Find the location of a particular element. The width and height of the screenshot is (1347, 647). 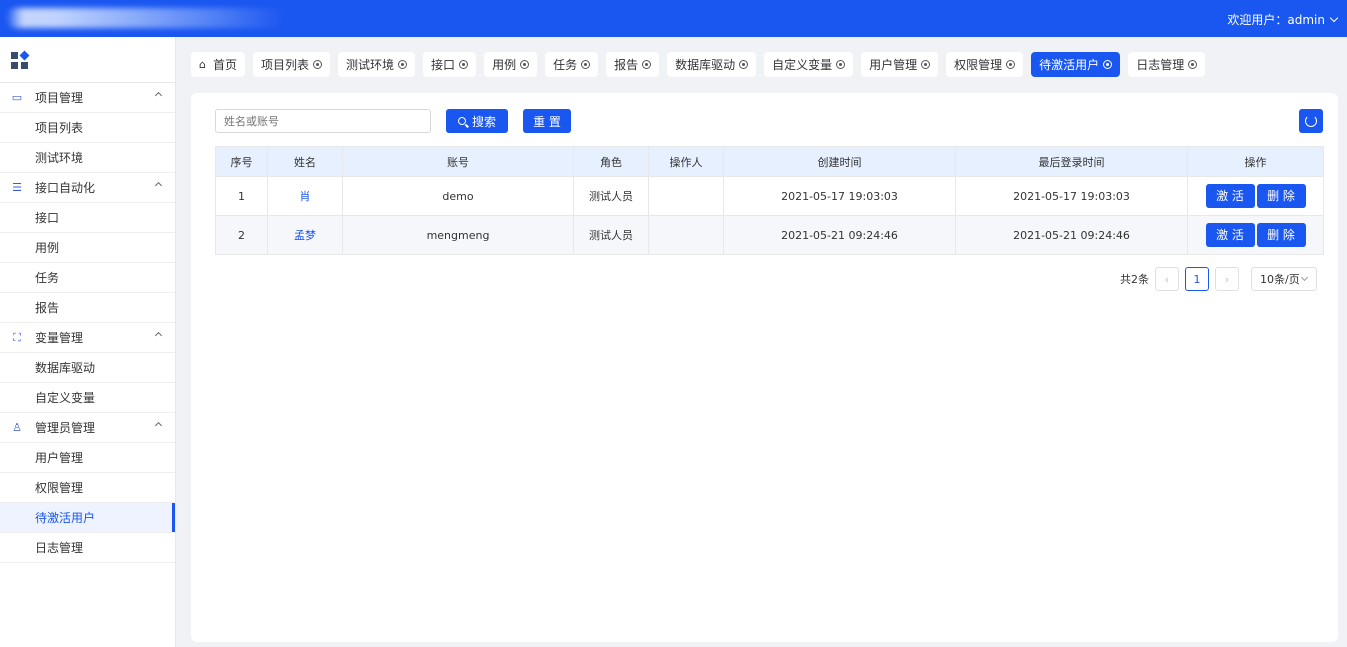

tab: 项目列表 is located at coordinates (292, 64).